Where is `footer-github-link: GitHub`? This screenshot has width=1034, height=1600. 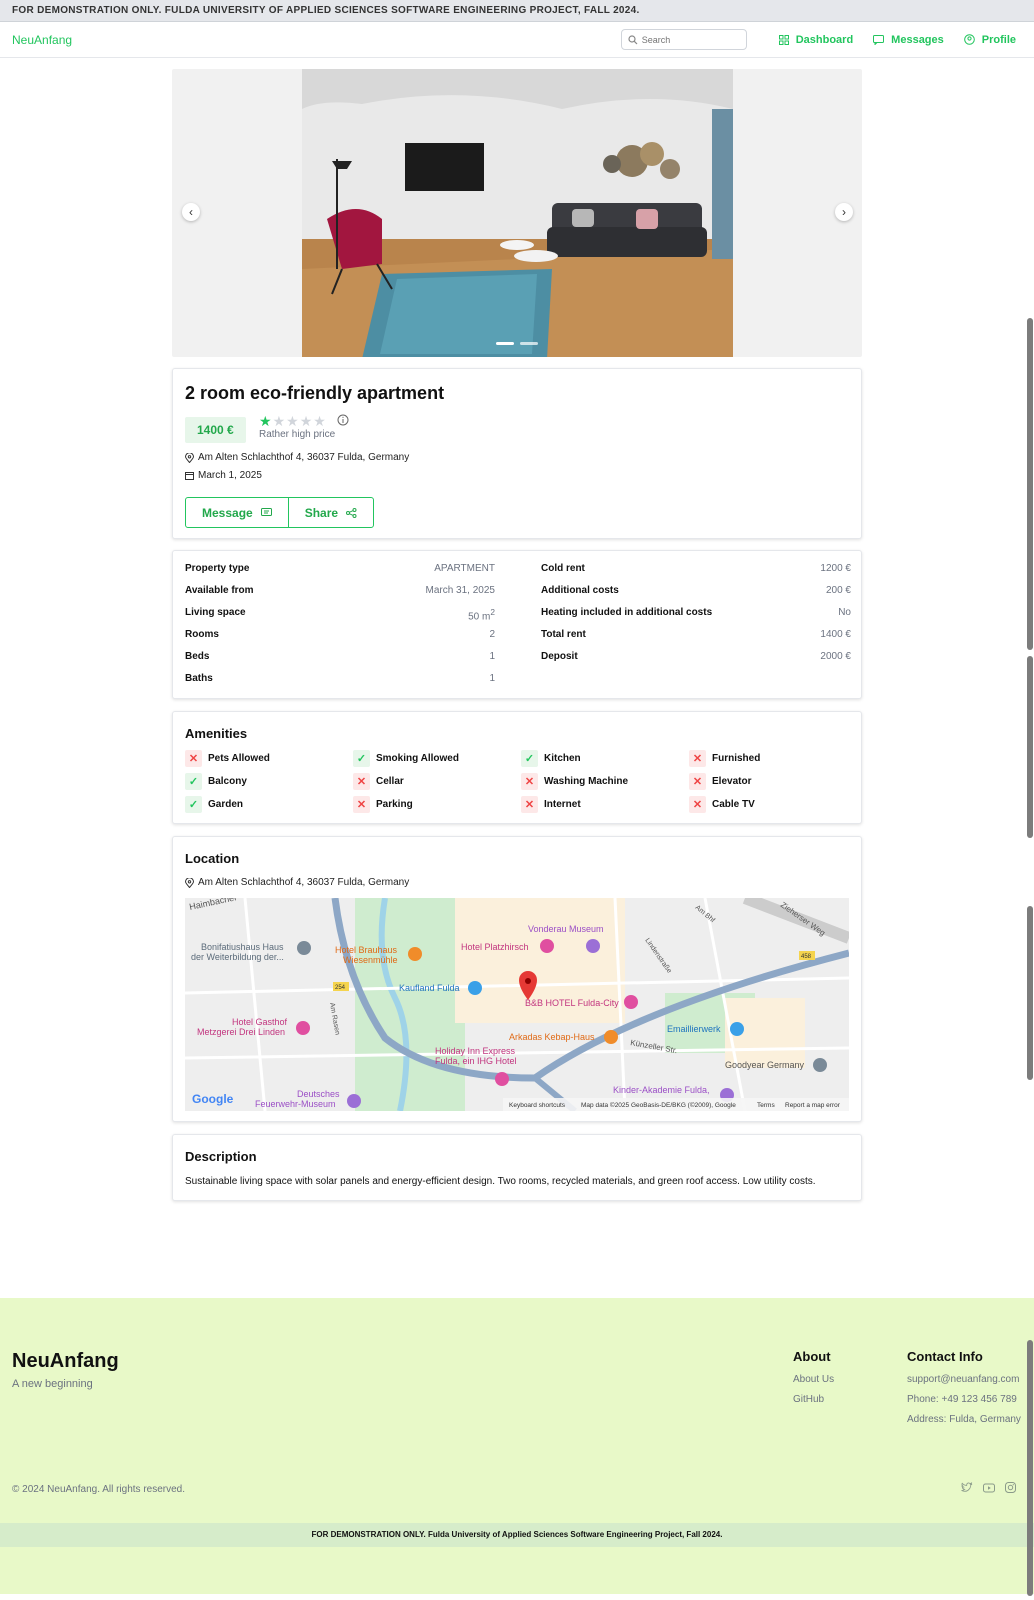
footer-github-link: GitHub is located at coordinates (808, 1399).